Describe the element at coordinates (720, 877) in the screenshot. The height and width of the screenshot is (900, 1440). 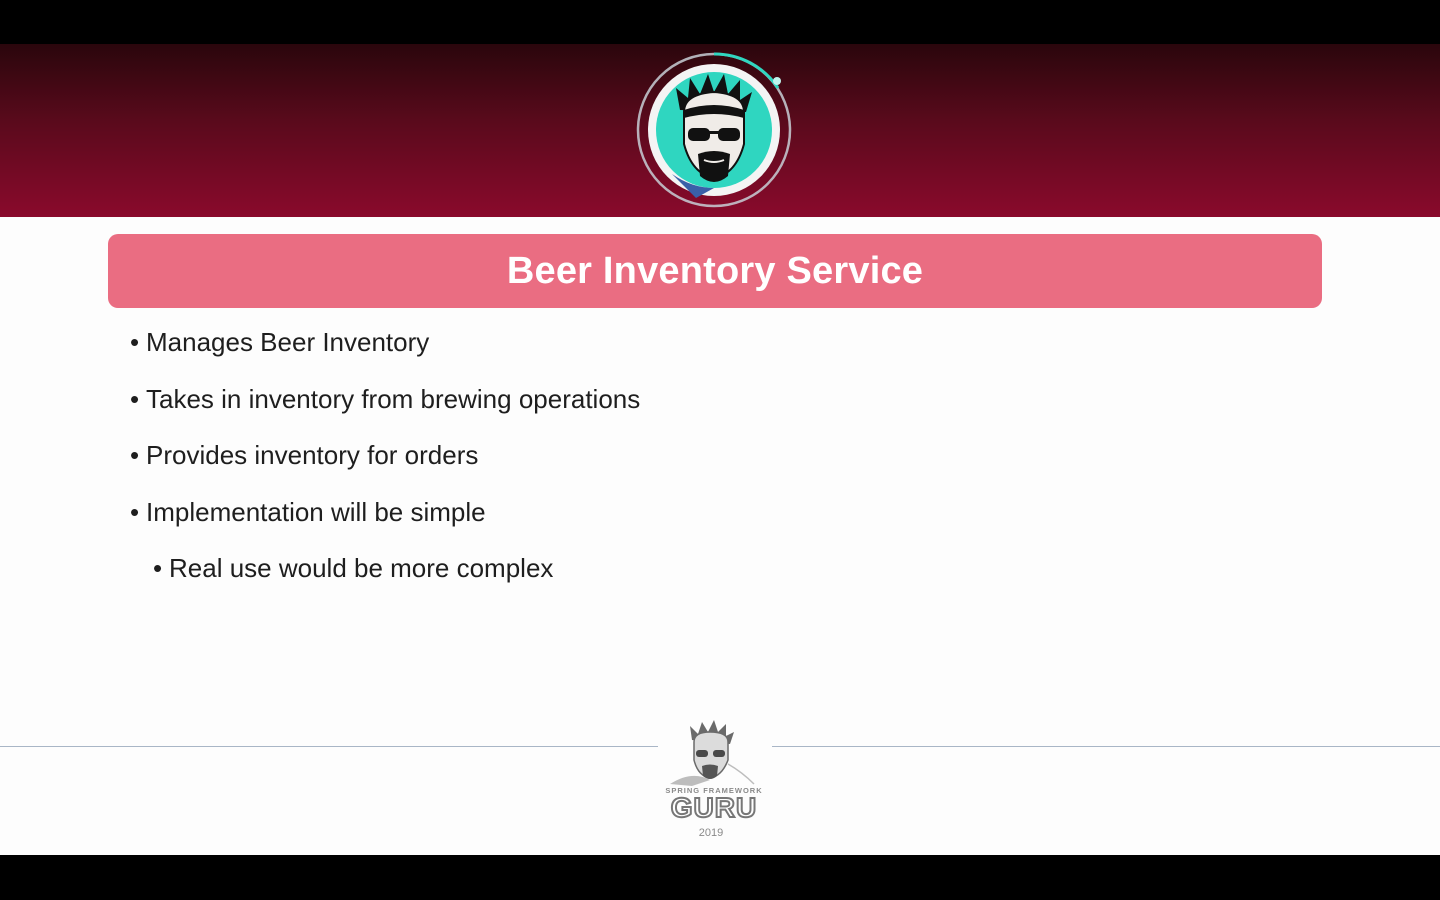
I see `letterbox-bottom` at that location.